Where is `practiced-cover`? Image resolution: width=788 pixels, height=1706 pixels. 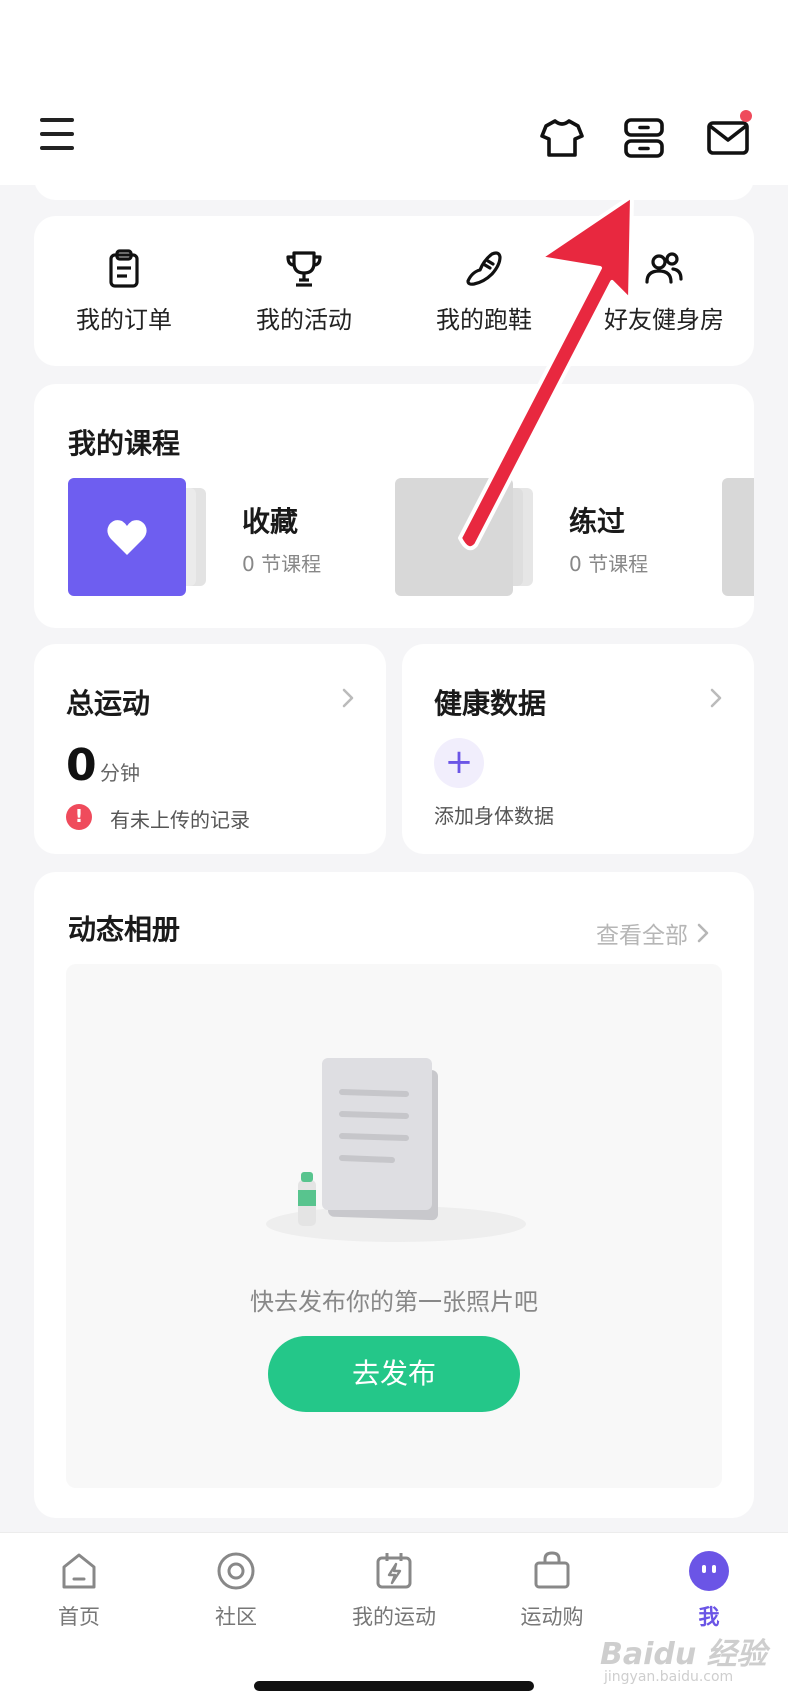 practiced-cover is located at coordinates (454, 537).